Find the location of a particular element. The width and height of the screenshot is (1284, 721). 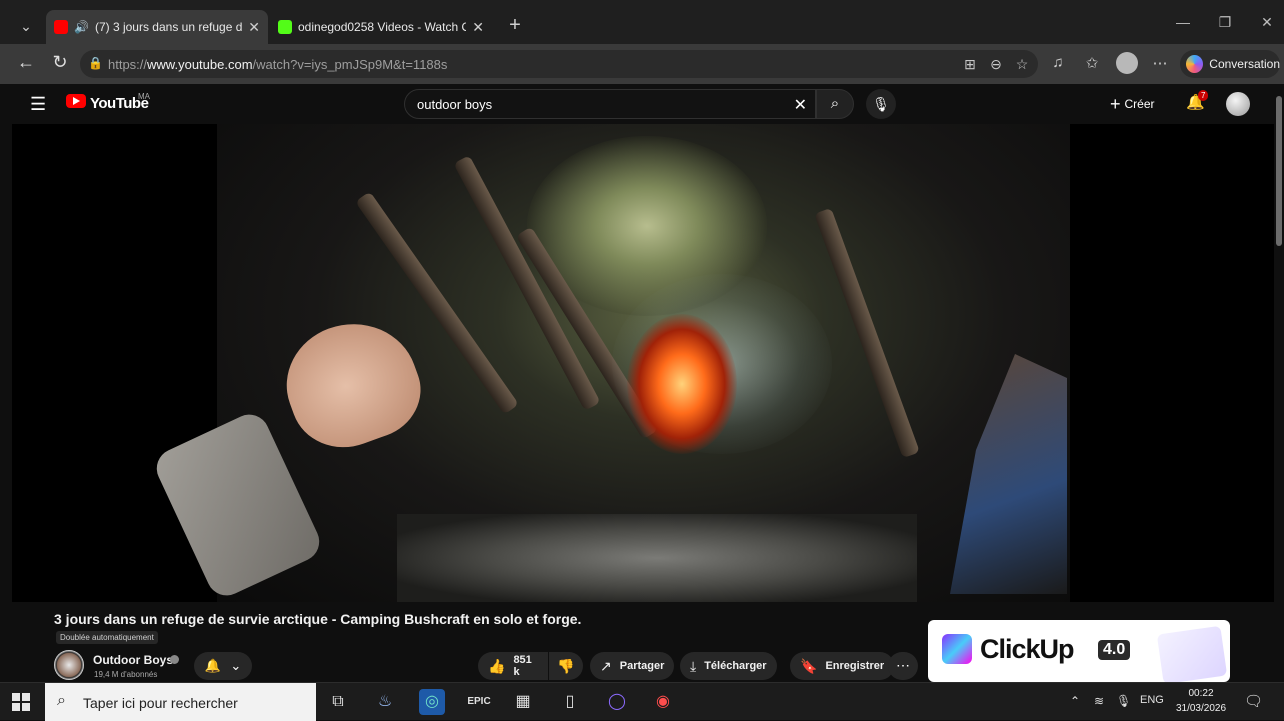

back-arrow-icon: ← is located at coordinates (26, 62).